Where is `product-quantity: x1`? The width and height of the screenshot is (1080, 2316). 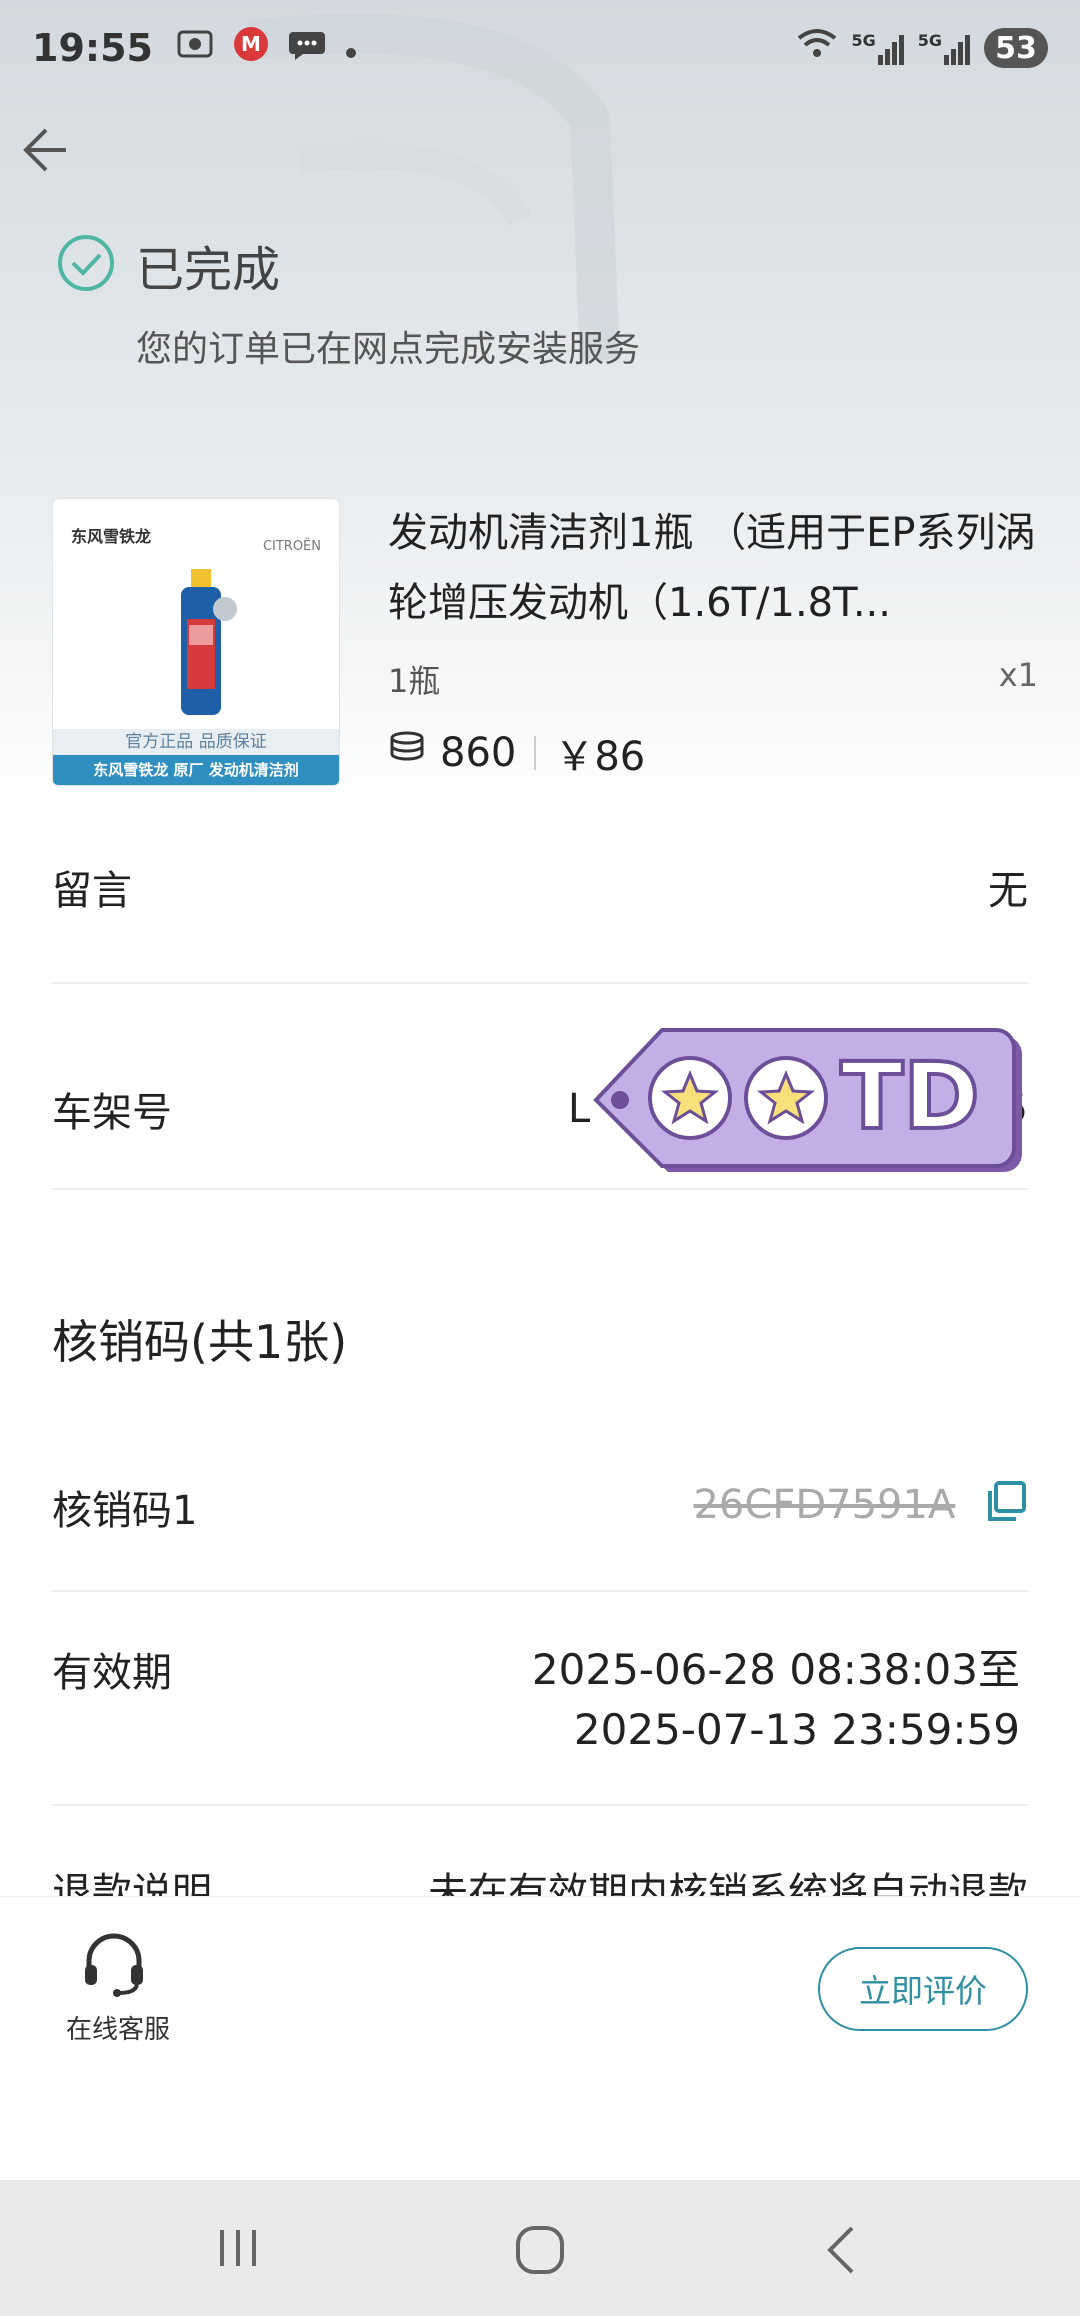
product-quantity: x1 is located at coordinates (1018, 675).